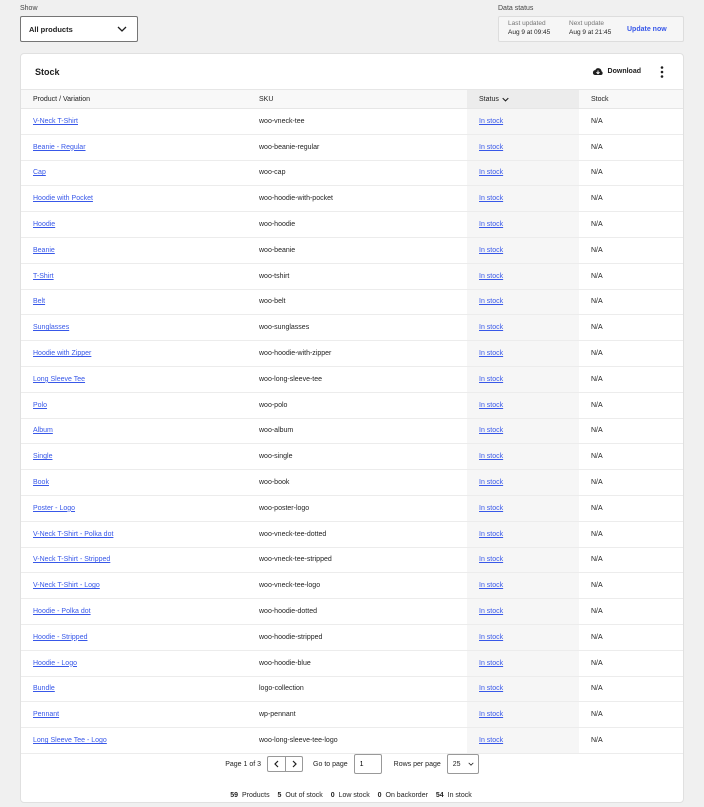 This screenshot has width=704, height=807. What do you see at coordinates (44, 688) in the screenshot?
I see `product-link: Bundle` at bounding box center [44, 688].